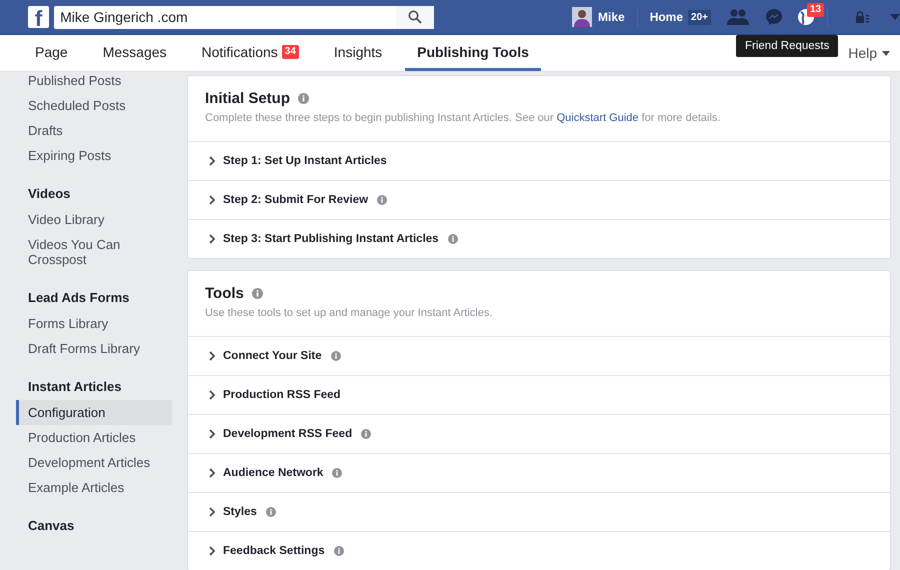 The height and width of the screenshot is (570, 900). What do you see at coordinates (51, 53) in the screenshot?
I see `tab: Page` at bounding box center [51, 53].